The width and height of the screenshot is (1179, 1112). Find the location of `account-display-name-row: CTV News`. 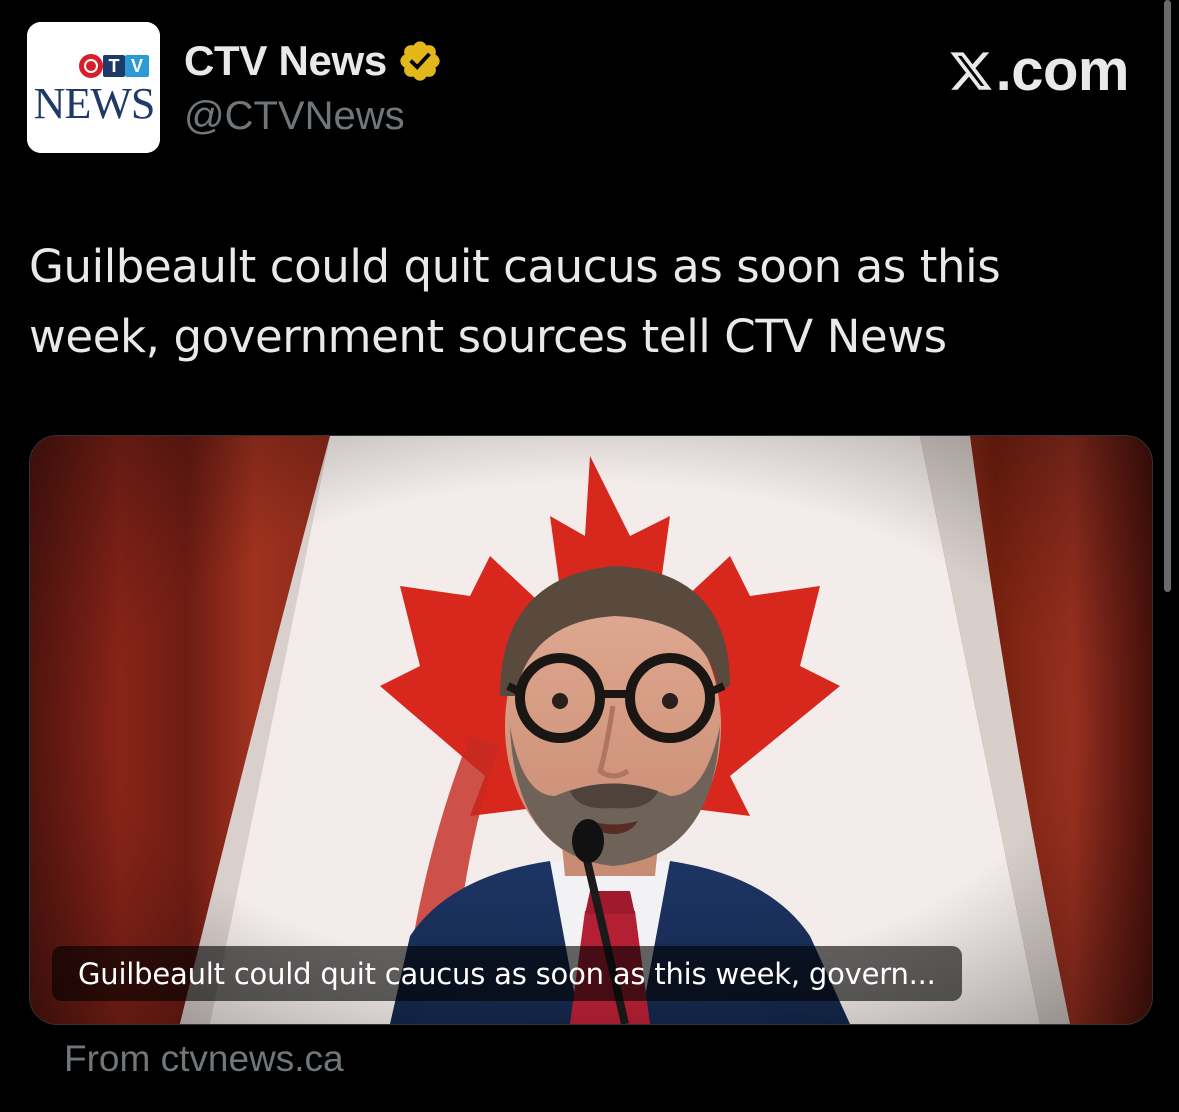

account-display-name-row: CTV News is located at coordinates (313, 61).